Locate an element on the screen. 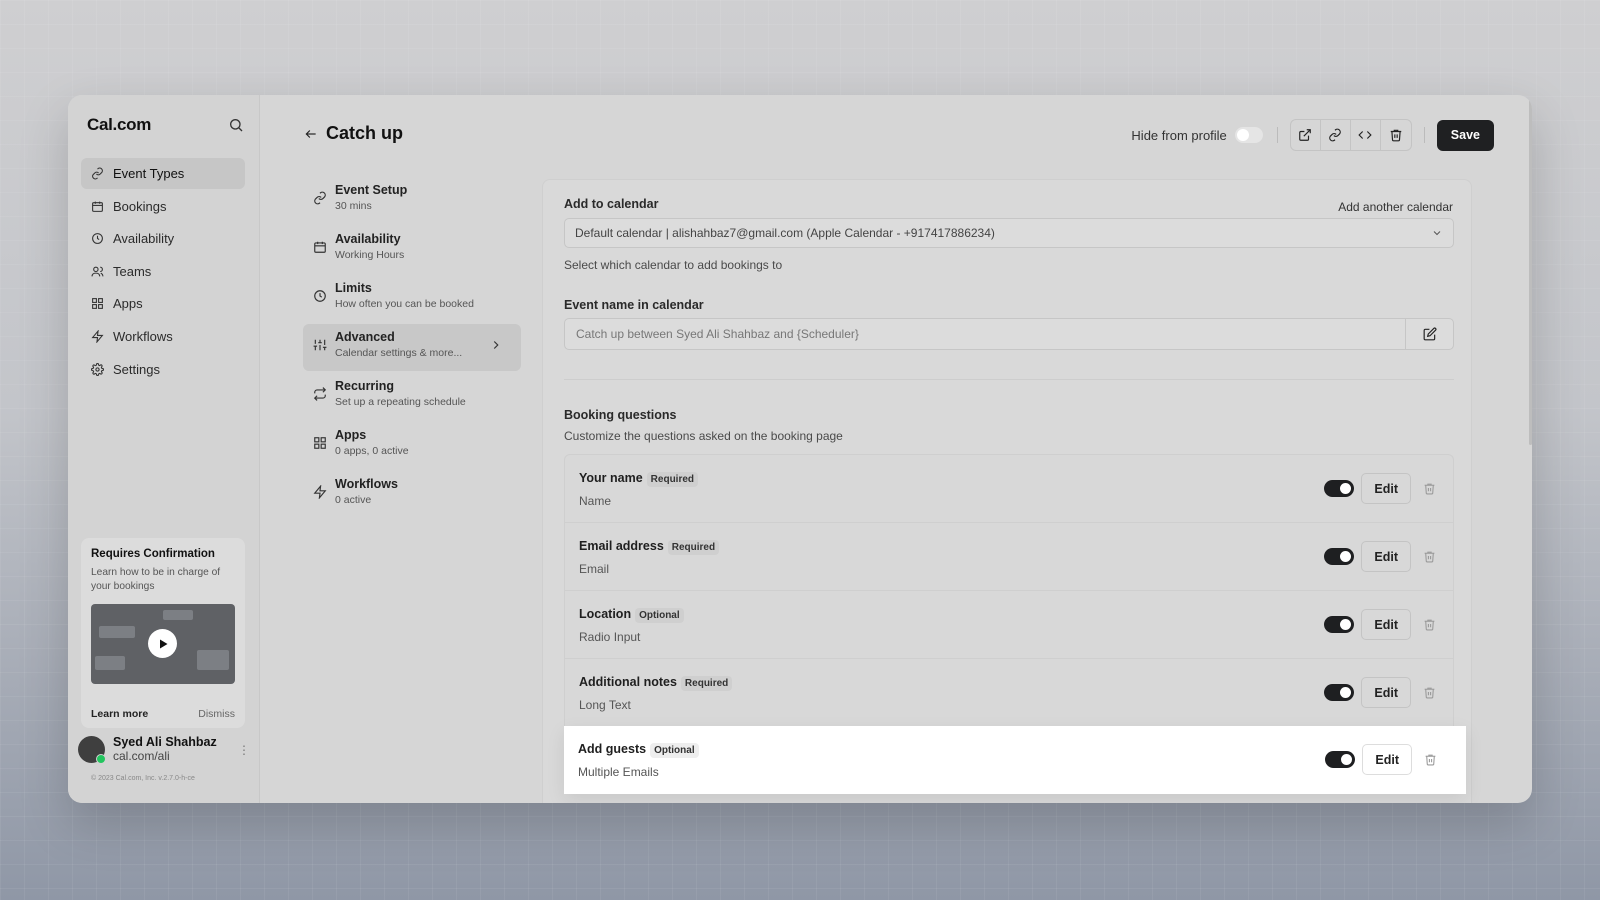  learn-more-link: Learn more is located at coordinates (119, 714).